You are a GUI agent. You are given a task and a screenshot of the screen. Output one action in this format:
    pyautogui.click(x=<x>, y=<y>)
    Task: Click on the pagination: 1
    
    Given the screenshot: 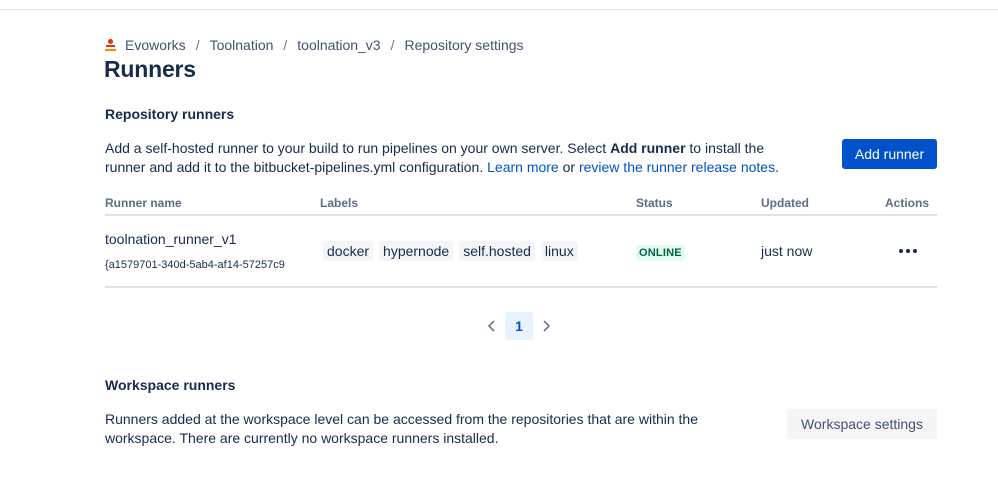 What is the action you would take?
    pyautogui.click(x=519, y=326)
    